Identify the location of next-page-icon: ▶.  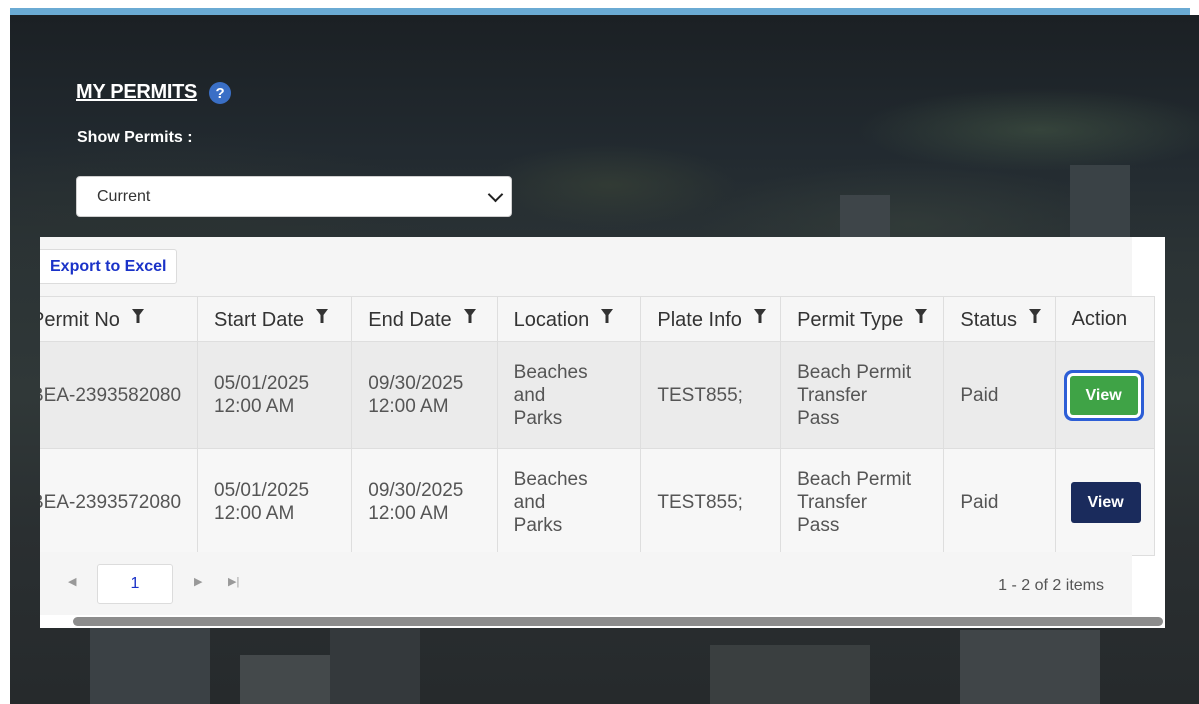
(198, 581).